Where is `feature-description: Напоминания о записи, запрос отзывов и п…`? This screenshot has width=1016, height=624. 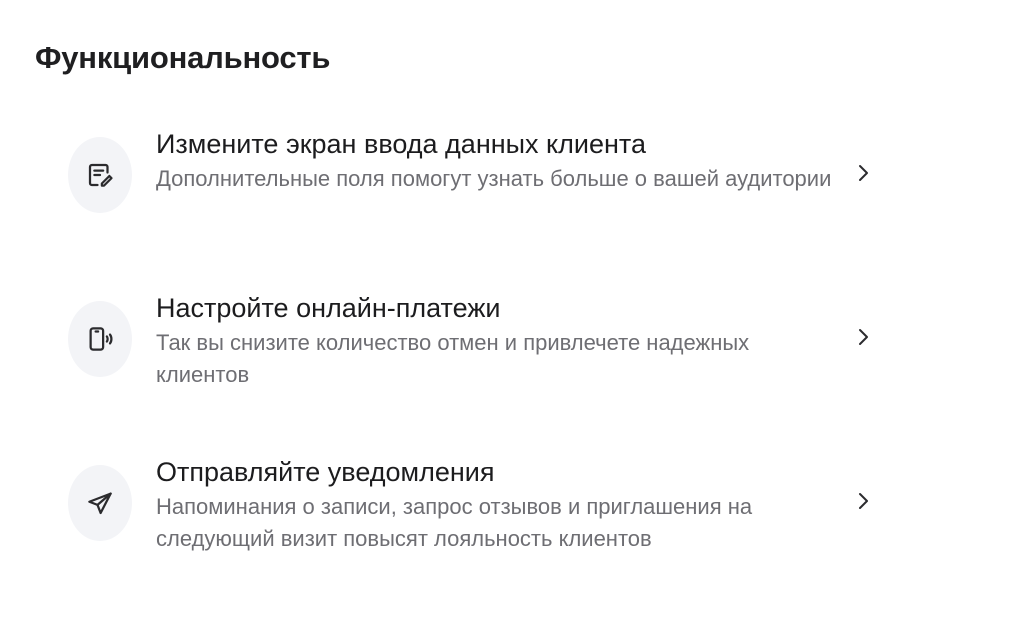 feature-description: Напоминания о записи, запрос отзывов и п… is located at coordinates (454, 522).